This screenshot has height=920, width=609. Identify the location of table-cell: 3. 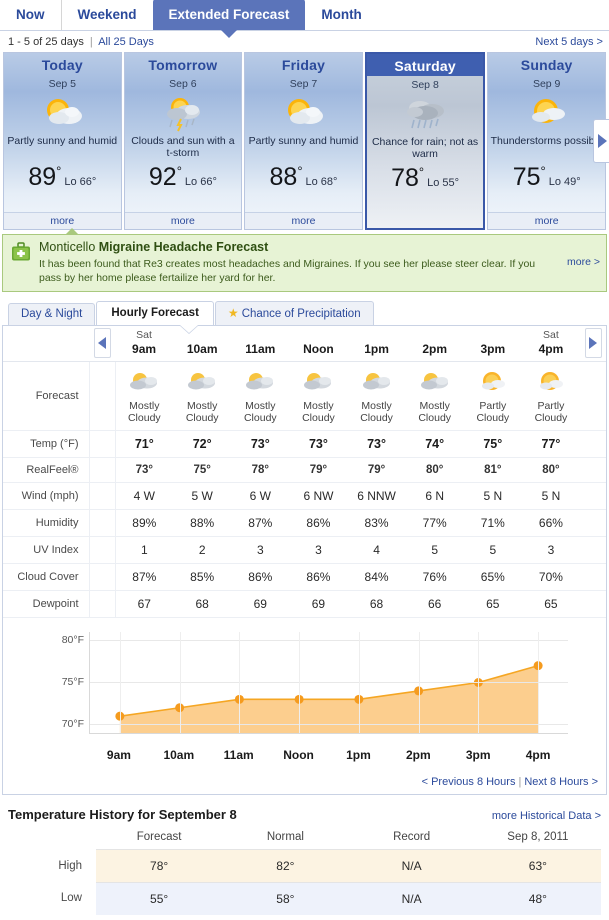
(318, 550).